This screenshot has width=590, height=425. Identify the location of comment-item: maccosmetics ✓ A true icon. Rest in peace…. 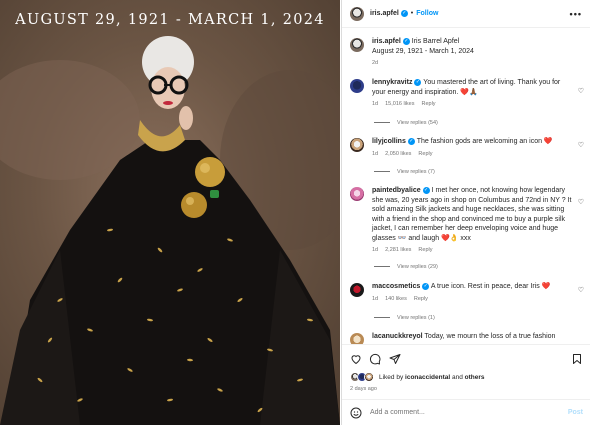
(468, 293).